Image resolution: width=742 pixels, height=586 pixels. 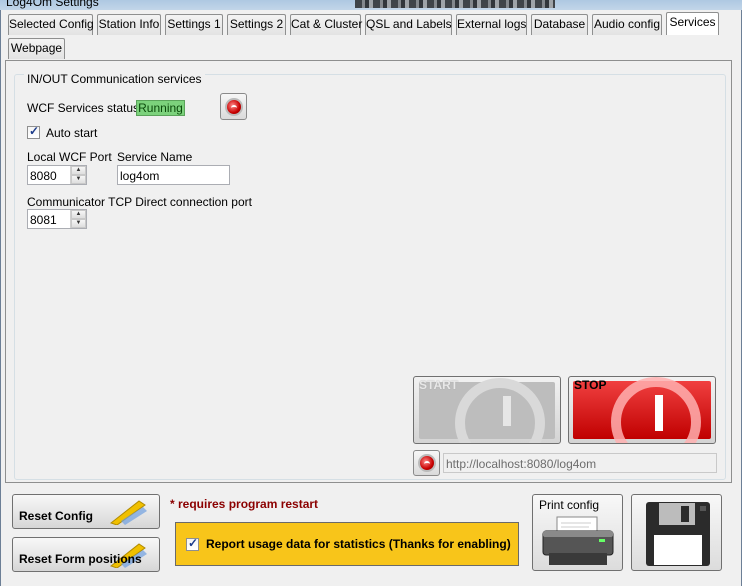 I want to click on print-config-label: Print config, so click(x=569, y=505).